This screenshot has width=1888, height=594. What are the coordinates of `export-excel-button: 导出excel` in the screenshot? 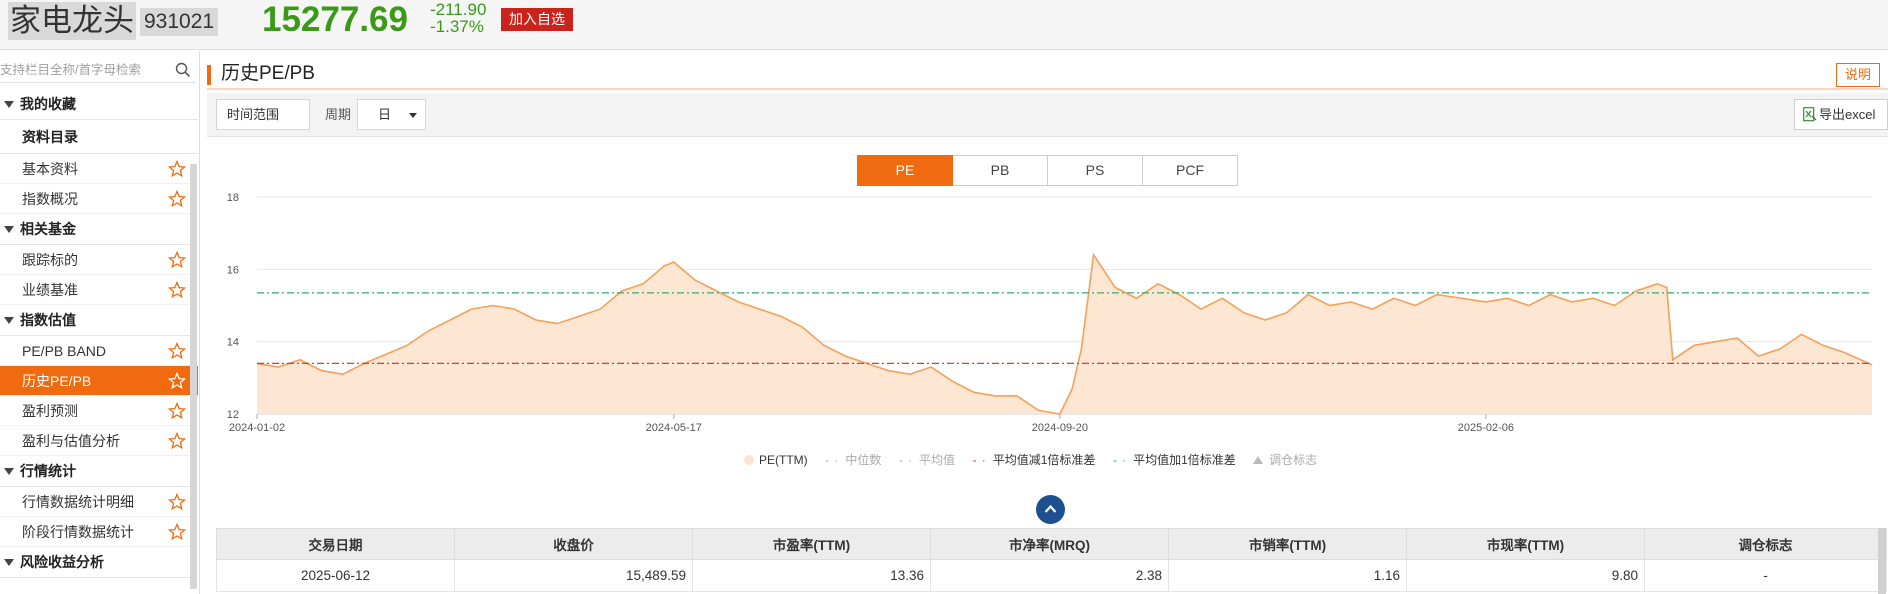 It's located at (1841, 114).